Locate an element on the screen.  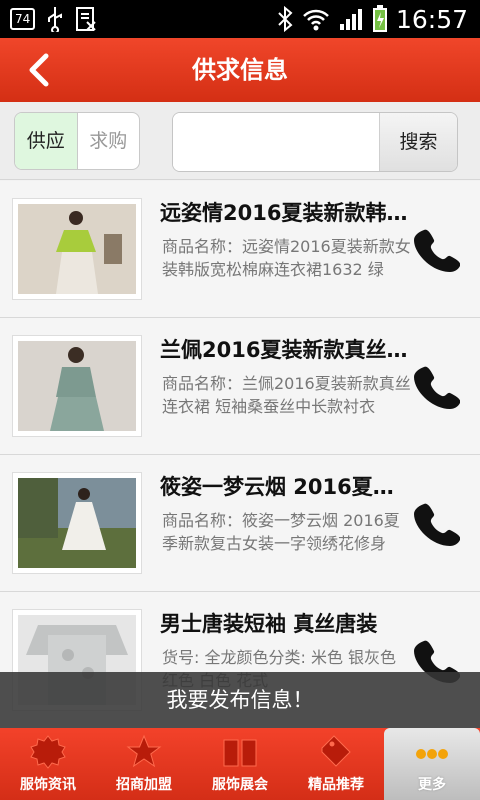
supply-tab: 供应 is located at coordinates (46, 141).